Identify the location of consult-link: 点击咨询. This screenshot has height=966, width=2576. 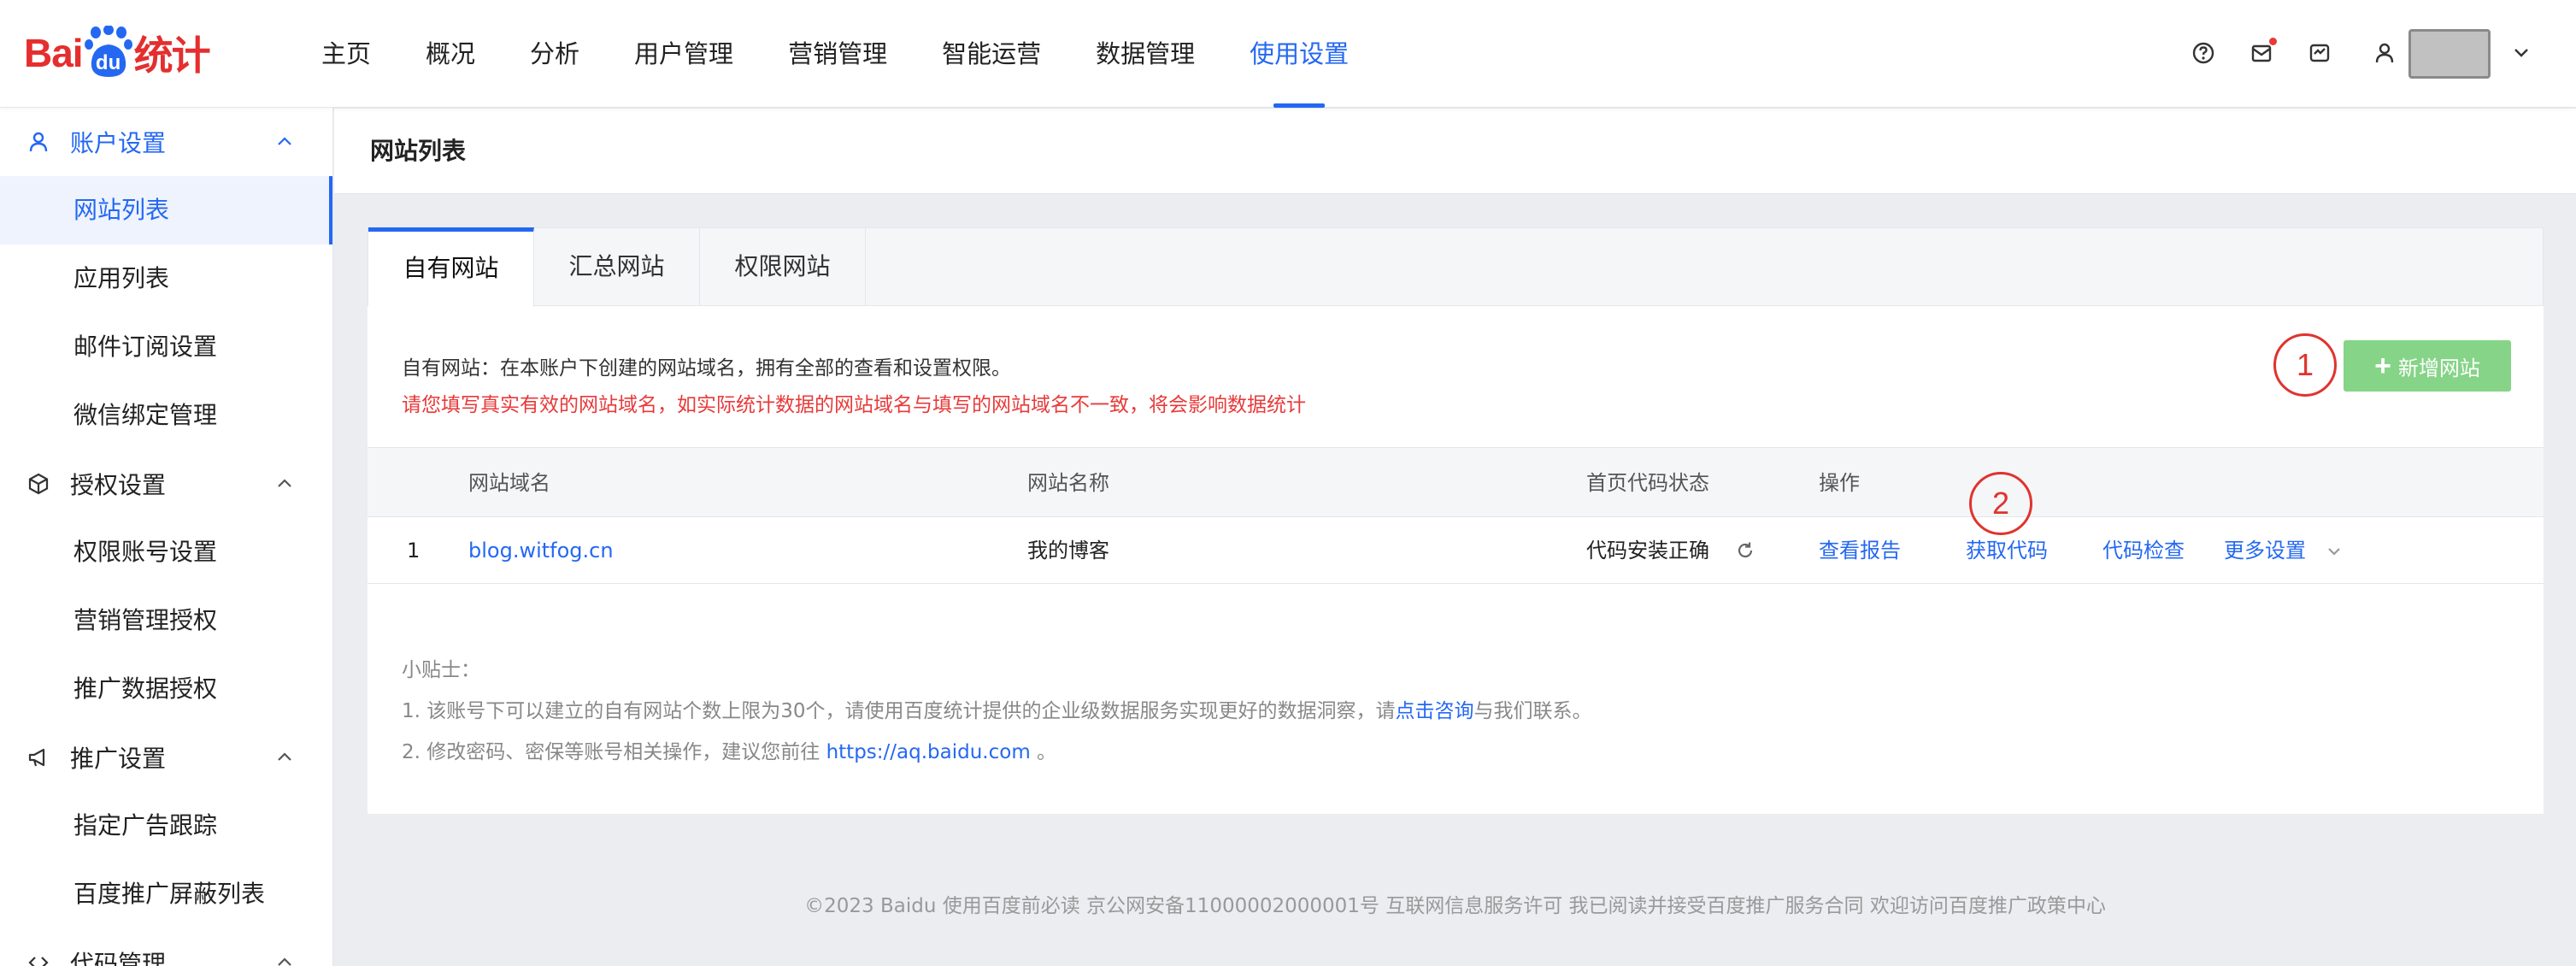
(1435, 711).